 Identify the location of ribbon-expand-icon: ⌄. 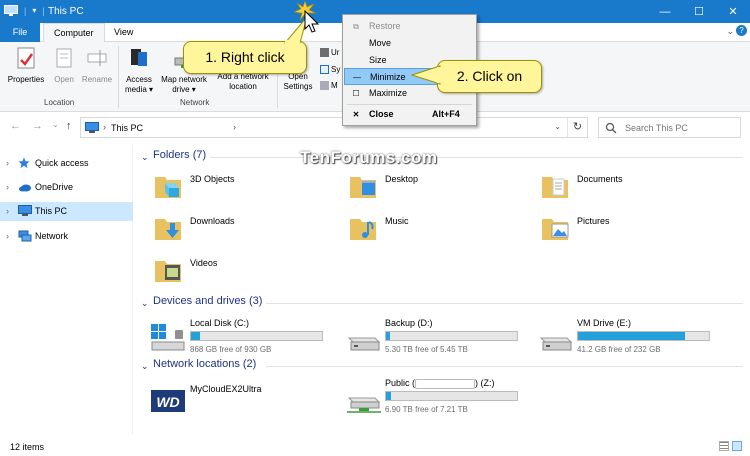
(730, 31).